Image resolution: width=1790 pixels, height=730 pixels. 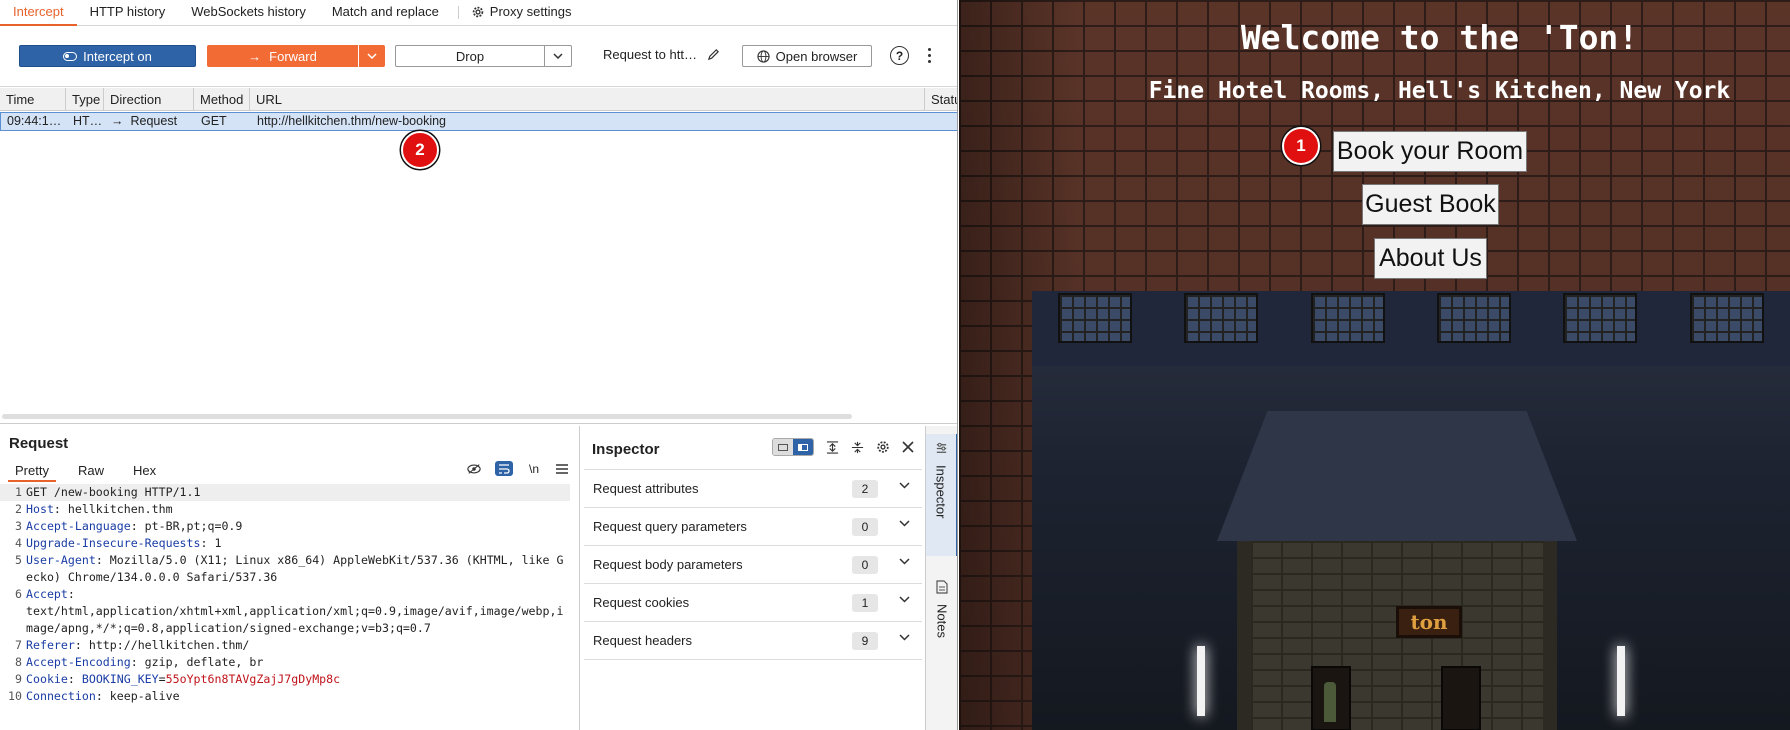 I want to click on toggle-icon, so click(x=70, y=56).